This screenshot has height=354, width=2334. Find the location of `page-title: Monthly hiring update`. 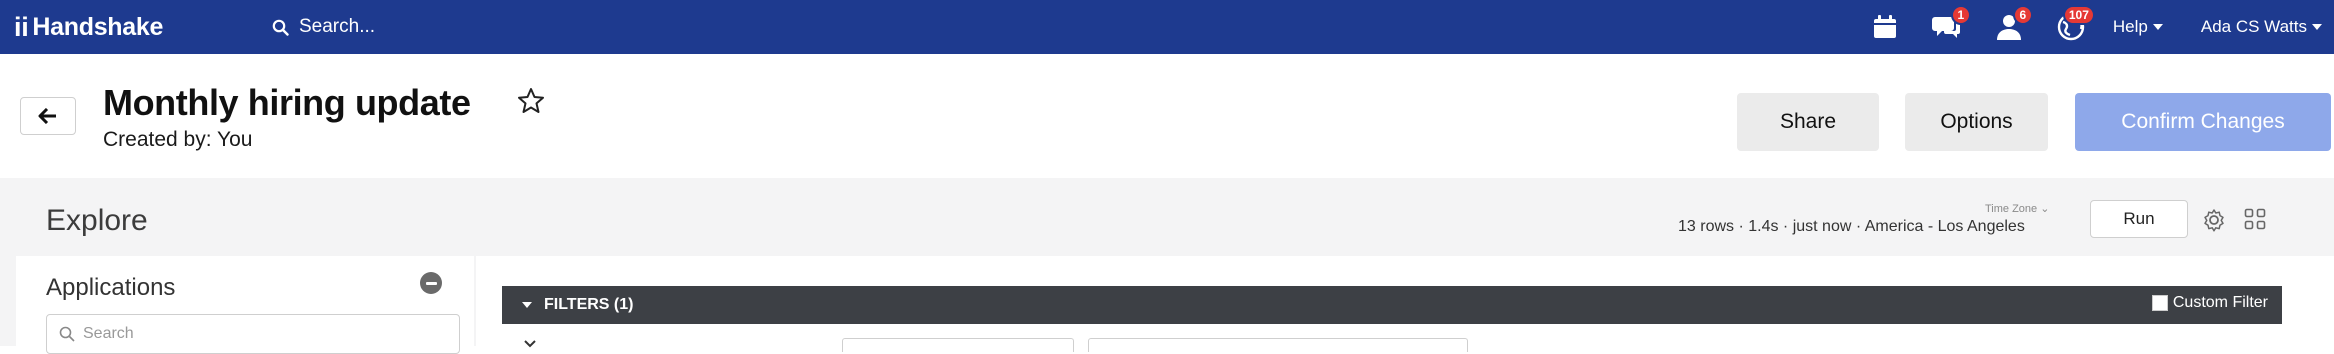

page-title: Monthly hiring update is located at coordinates (287, 102).